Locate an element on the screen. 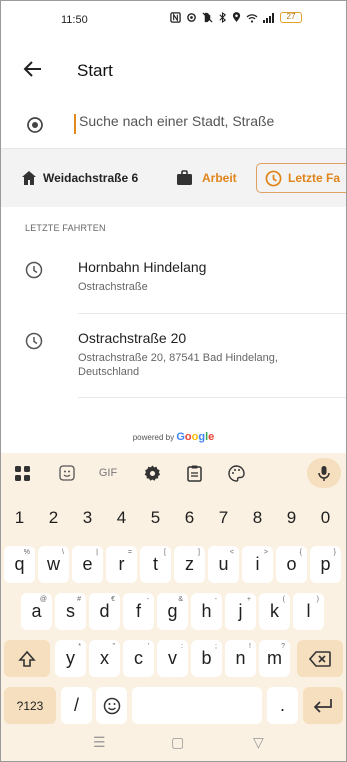  vibrate-icon is located at coordinates (191, 17).